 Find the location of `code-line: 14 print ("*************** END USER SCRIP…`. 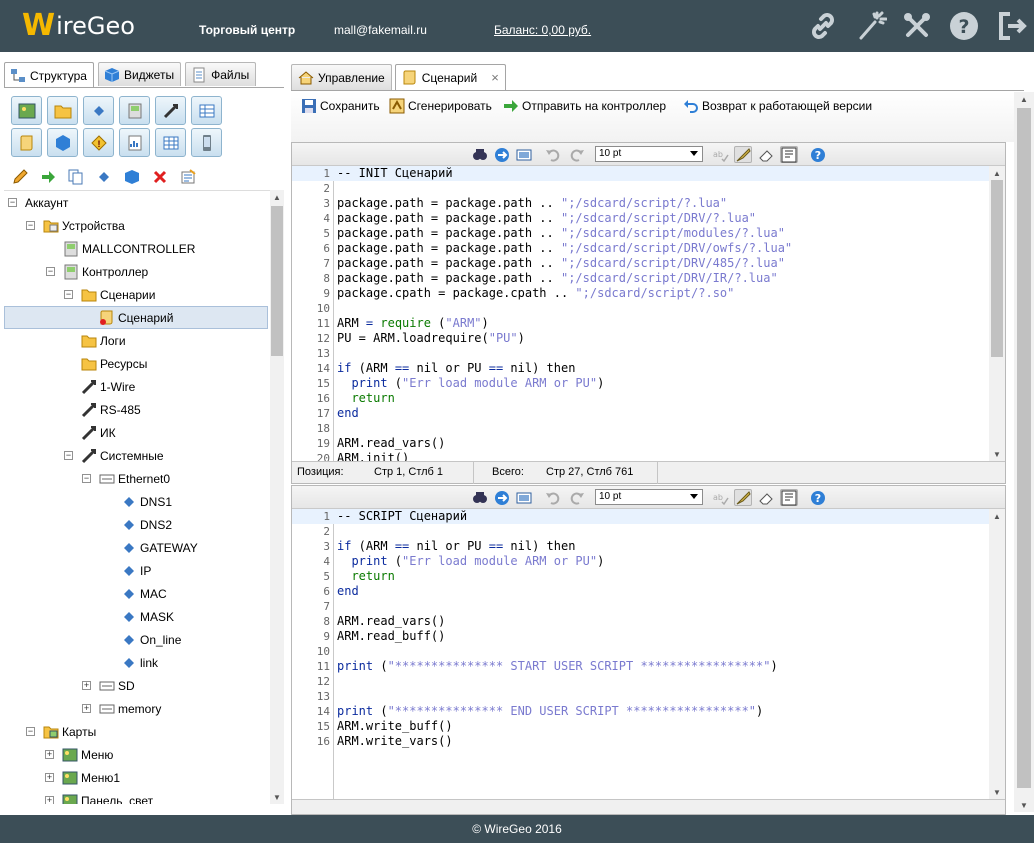

code-line: 14 print ("*************** END USER SCRIP… is located at coordinates (640, 711).